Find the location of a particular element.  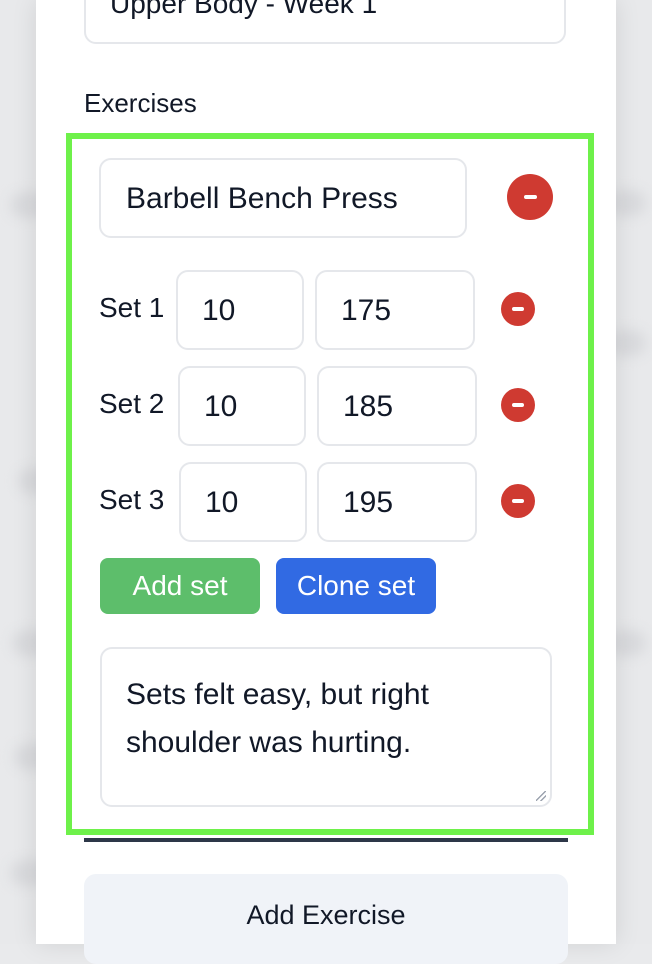

add-exercise-button: Add Exercise is located at coordinates (326, 919).